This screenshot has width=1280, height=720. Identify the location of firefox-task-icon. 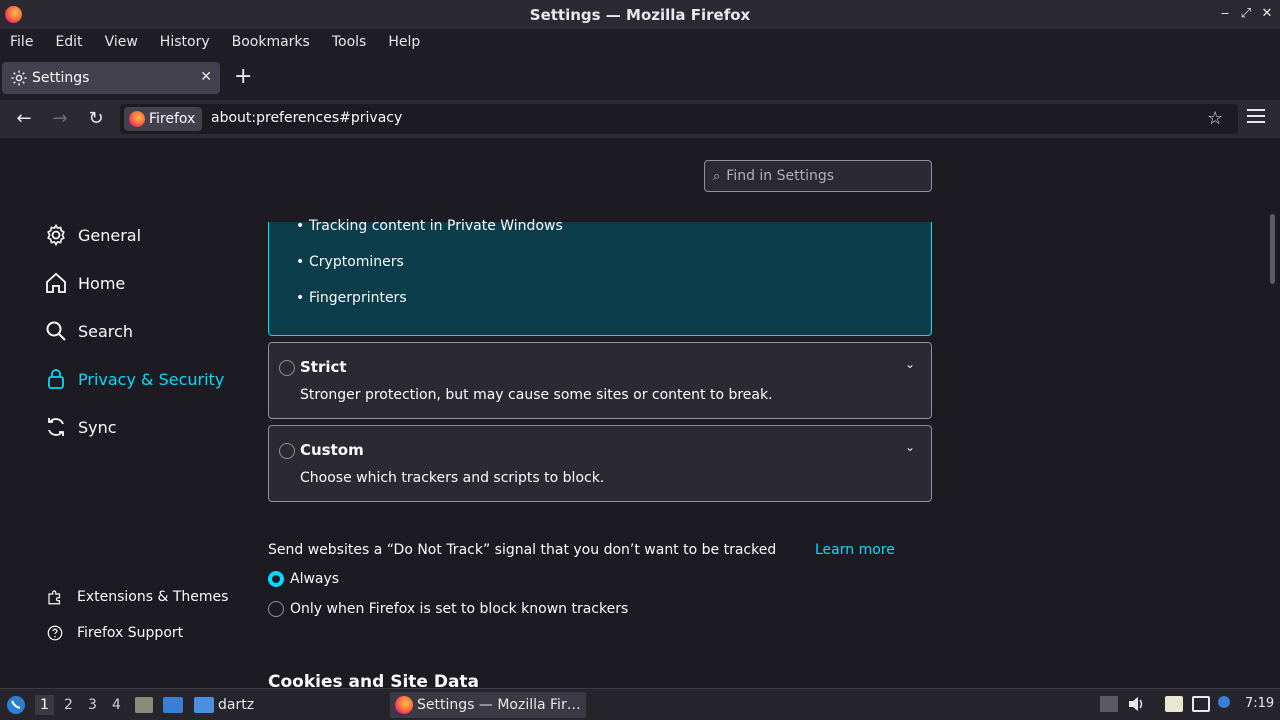
(404, 705).